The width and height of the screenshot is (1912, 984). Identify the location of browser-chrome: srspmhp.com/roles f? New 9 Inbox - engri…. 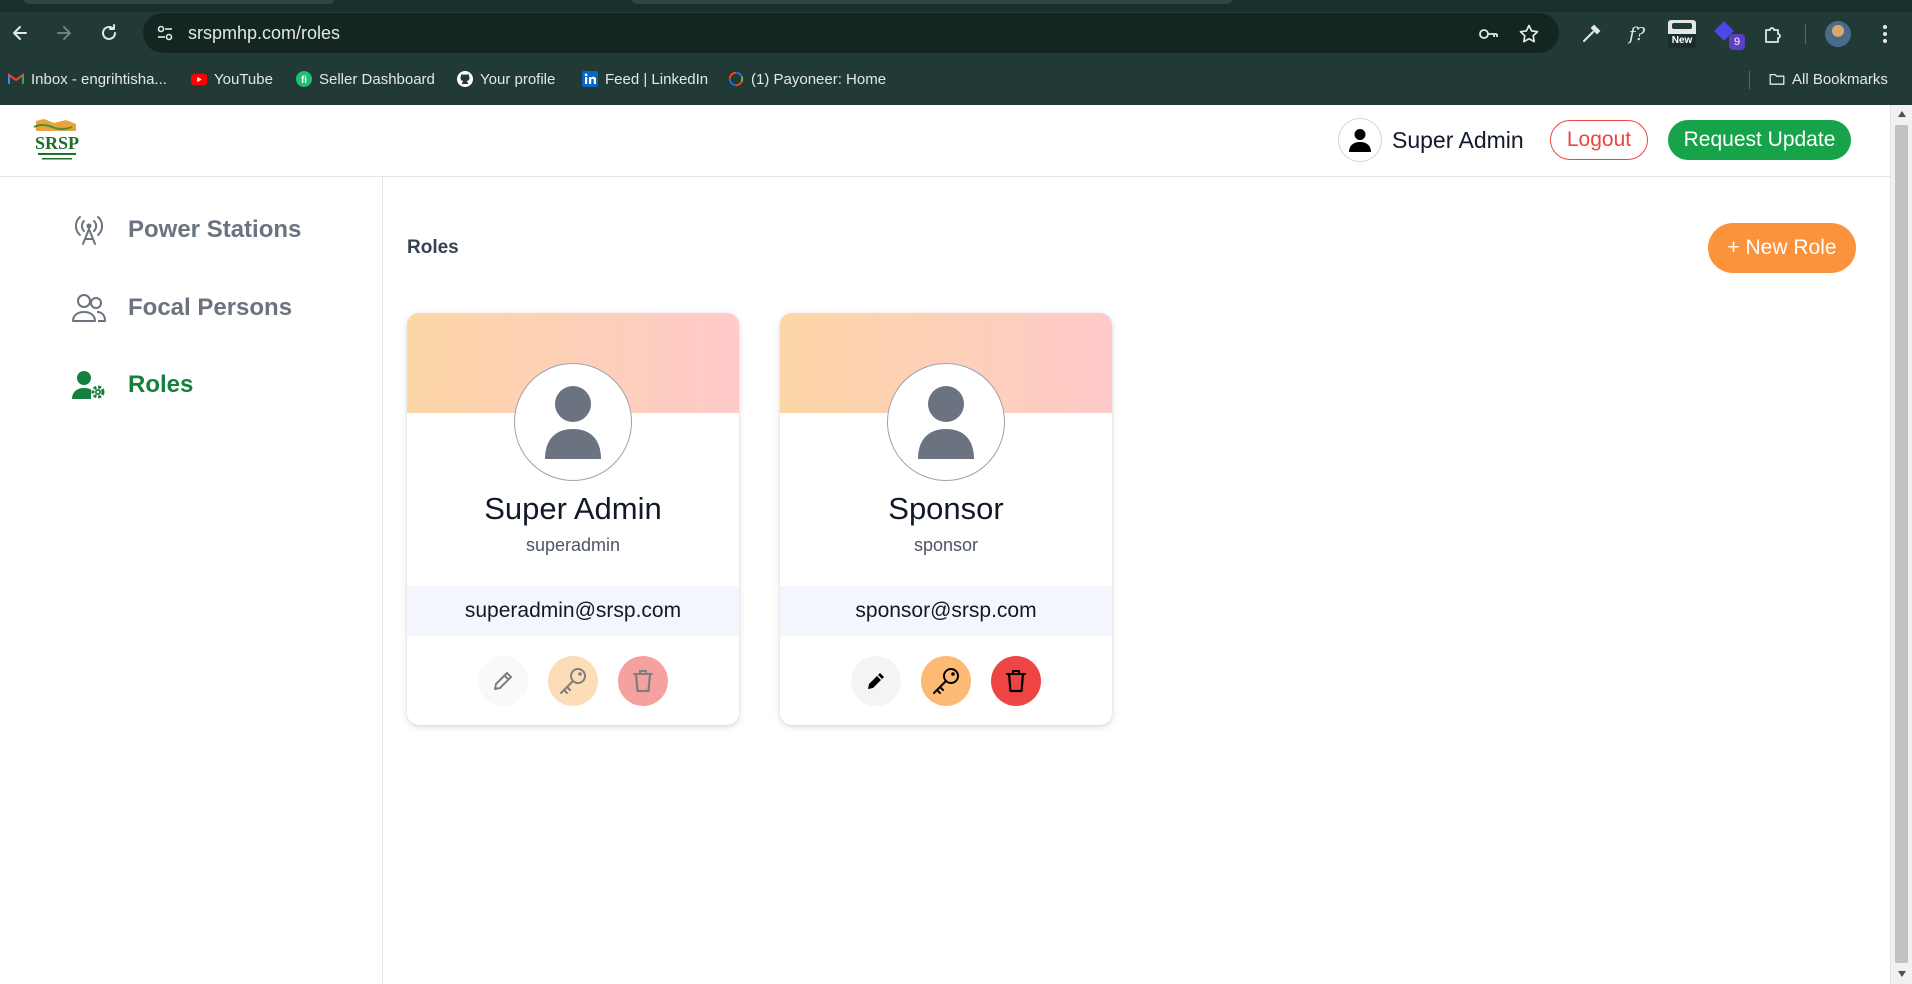
(956, 52).